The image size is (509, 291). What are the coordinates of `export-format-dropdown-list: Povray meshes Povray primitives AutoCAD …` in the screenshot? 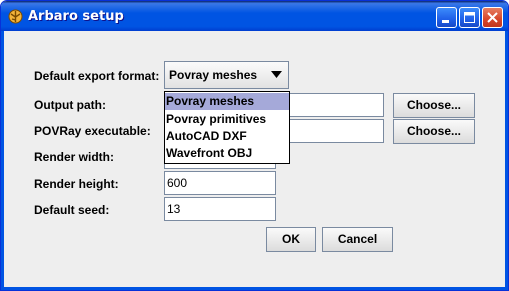 It's located at (227, 127).